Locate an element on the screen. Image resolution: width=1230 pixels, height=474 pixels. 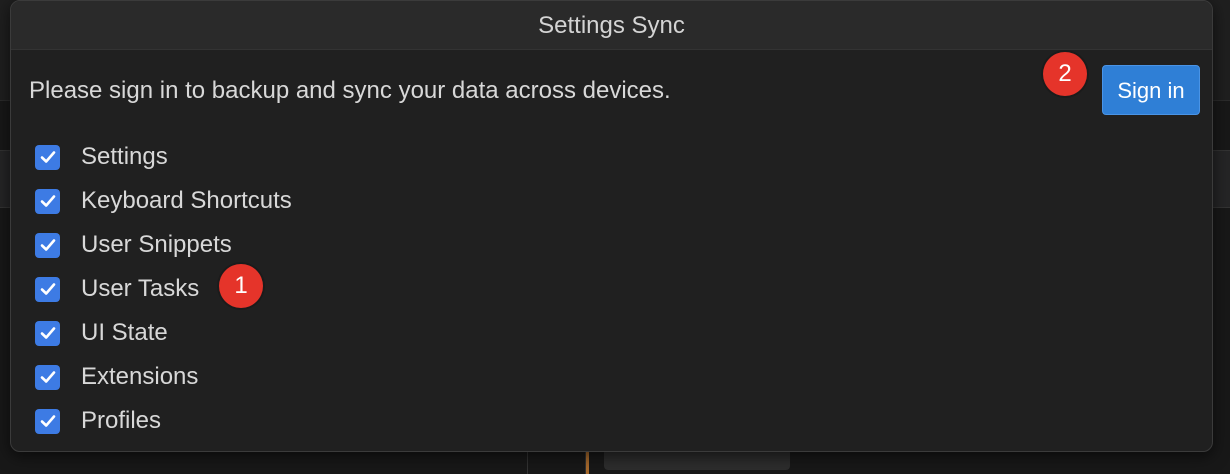
sync-item-extensions: Extensions is located at coordinates (163, 377).